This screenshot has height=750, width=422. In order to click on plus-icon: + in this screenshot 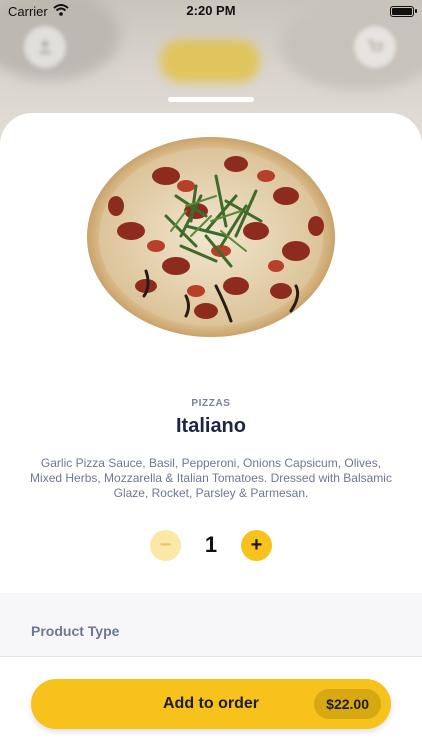, I will do `click(256, 544)`.